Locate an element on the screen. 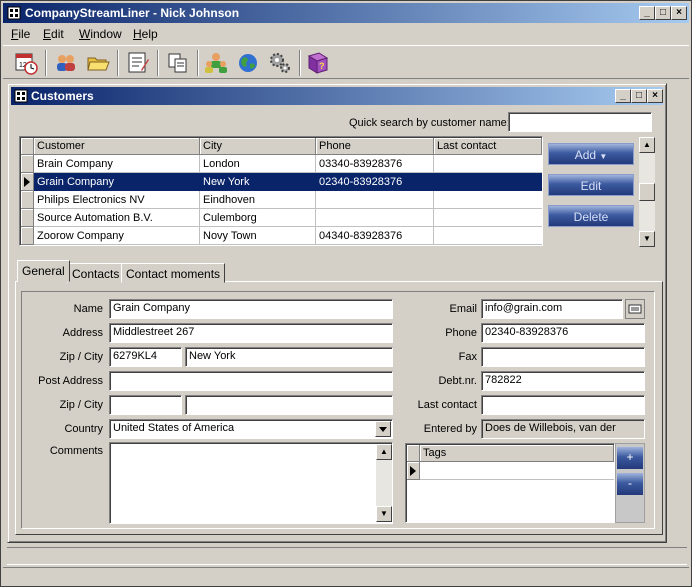  menu-window: Window is located at coordinates (100, 34).